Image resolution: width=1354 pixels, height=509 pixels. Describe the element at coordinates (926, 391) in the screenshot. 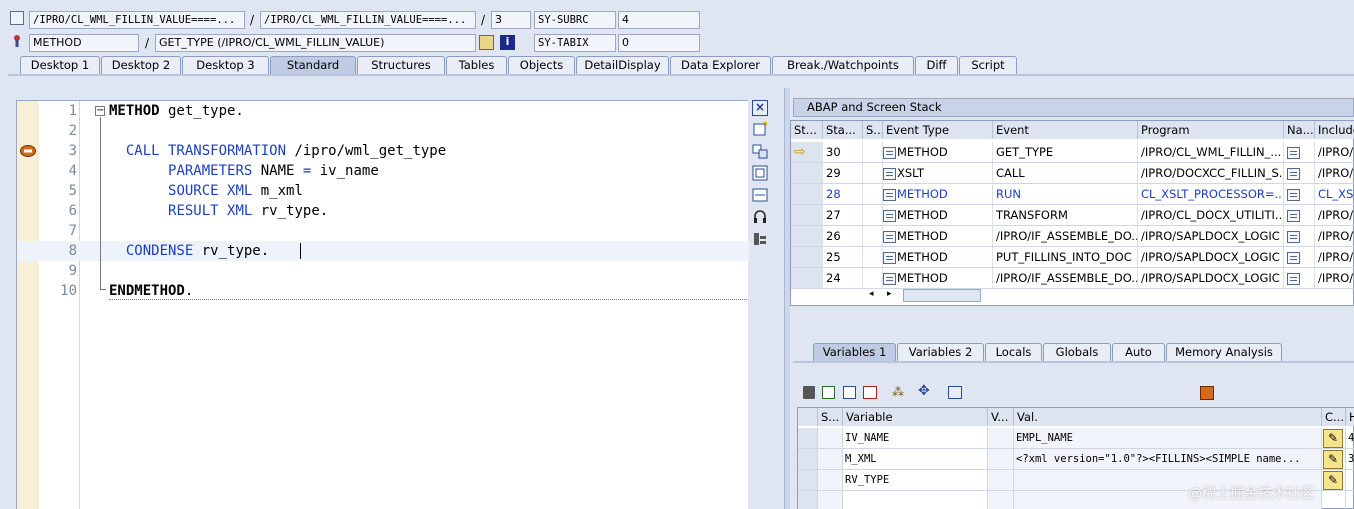

I see `navigate-arrows-icon: ✥` at that location.